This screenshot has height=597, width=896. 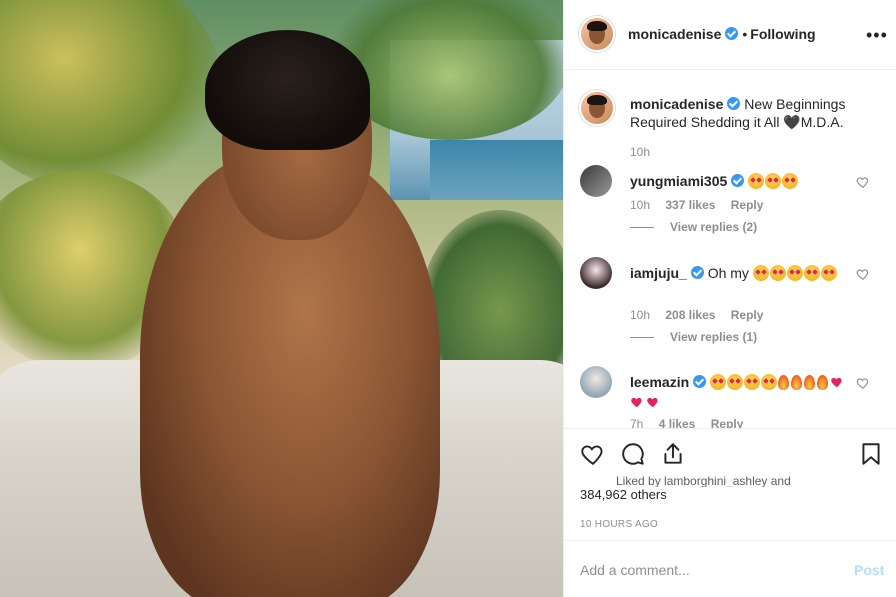 I want to click on post-comment-button: Post, so click(x=869, y=570).